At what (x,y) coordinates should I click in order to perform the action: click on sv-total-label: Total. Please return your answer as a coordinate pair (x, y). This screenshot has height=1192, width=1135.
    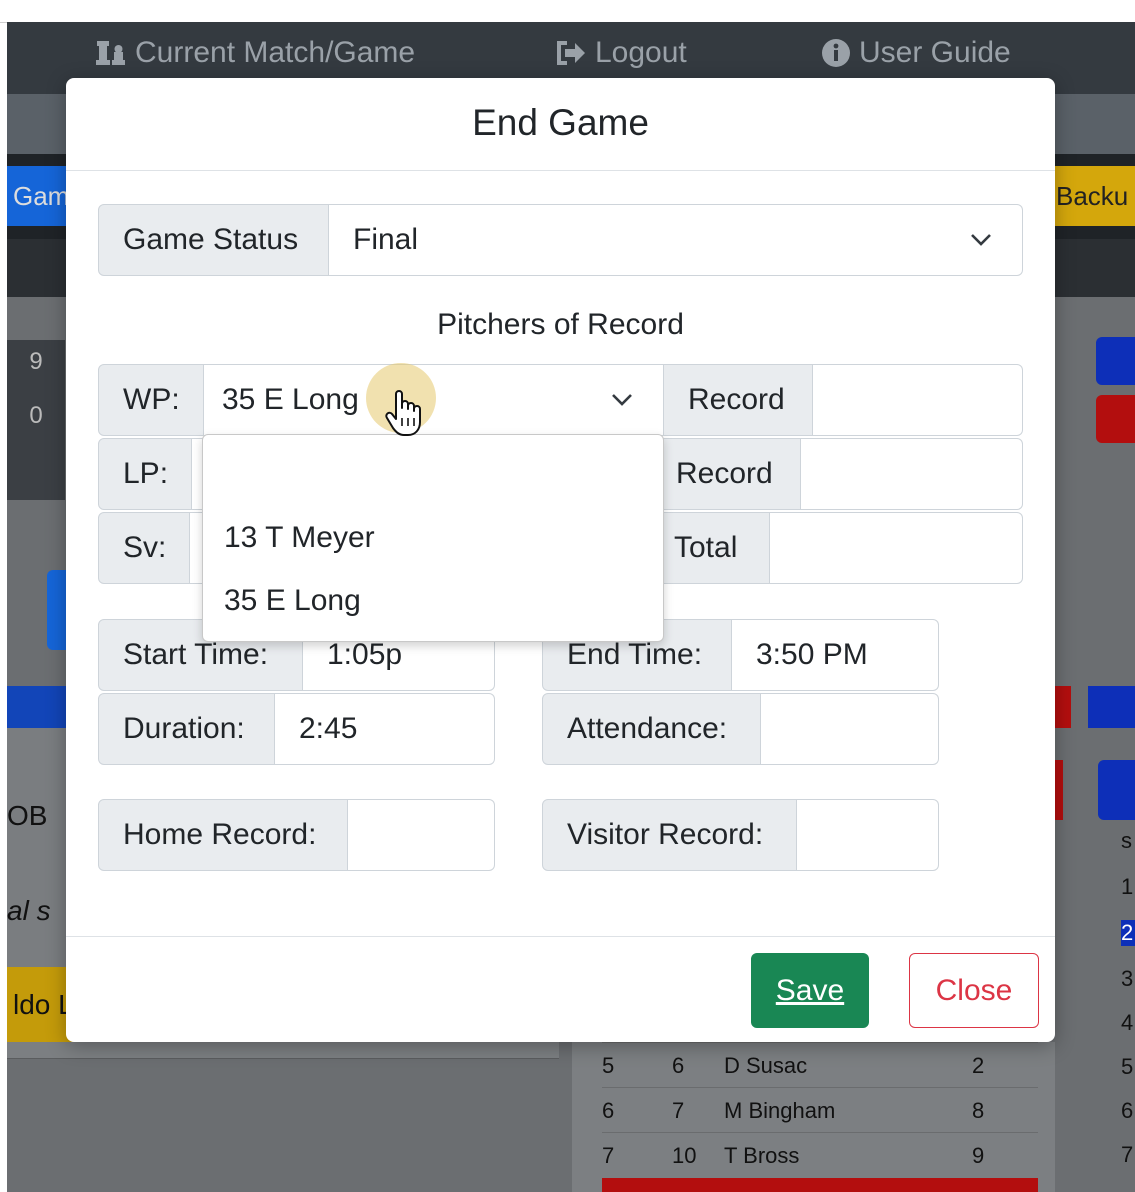
    Looking at the image, I should click on (710, 548).